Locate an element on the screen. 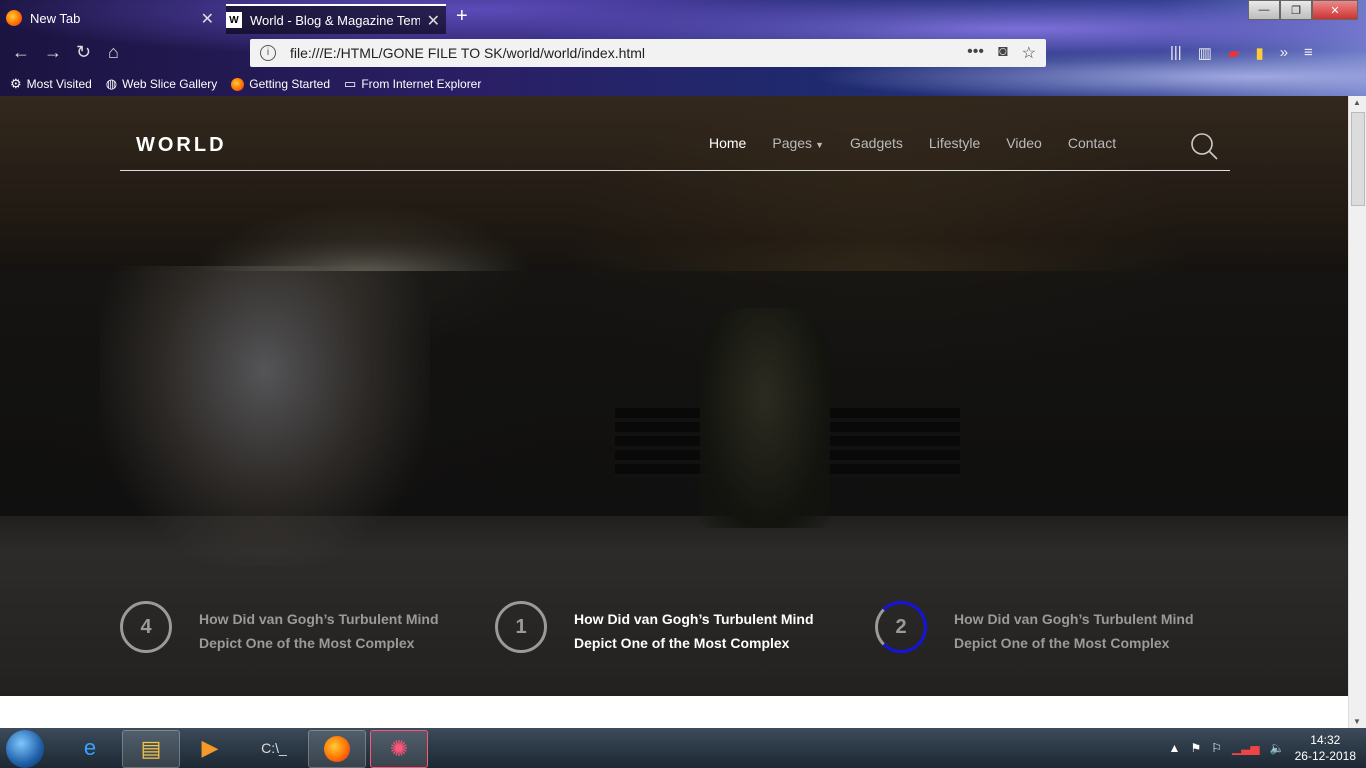 This screenshot has width=1366, height=768. toolbar-right: ||| ▥ ▰ ▮ » ≡ is located at coordinates (1241, 53).